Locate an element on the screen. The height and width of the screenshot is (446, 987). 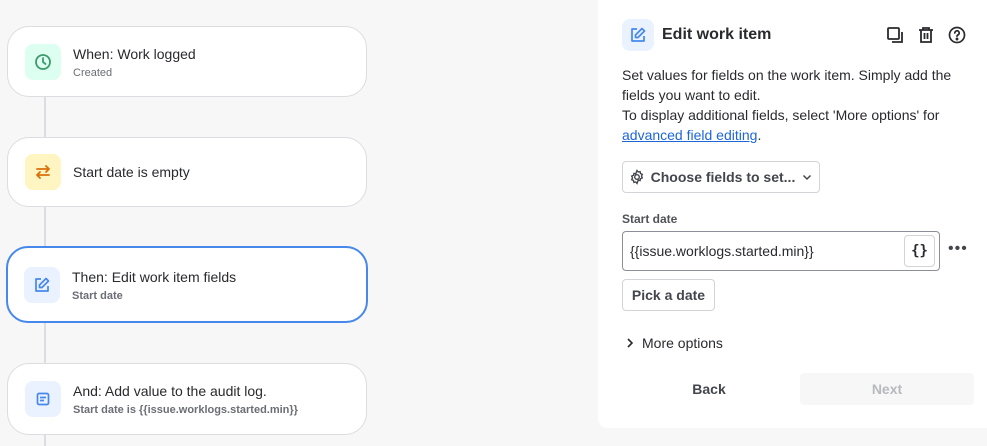
start-date-value: {{issue.worklogs.started.min}} is located at coordinates (722, 251).